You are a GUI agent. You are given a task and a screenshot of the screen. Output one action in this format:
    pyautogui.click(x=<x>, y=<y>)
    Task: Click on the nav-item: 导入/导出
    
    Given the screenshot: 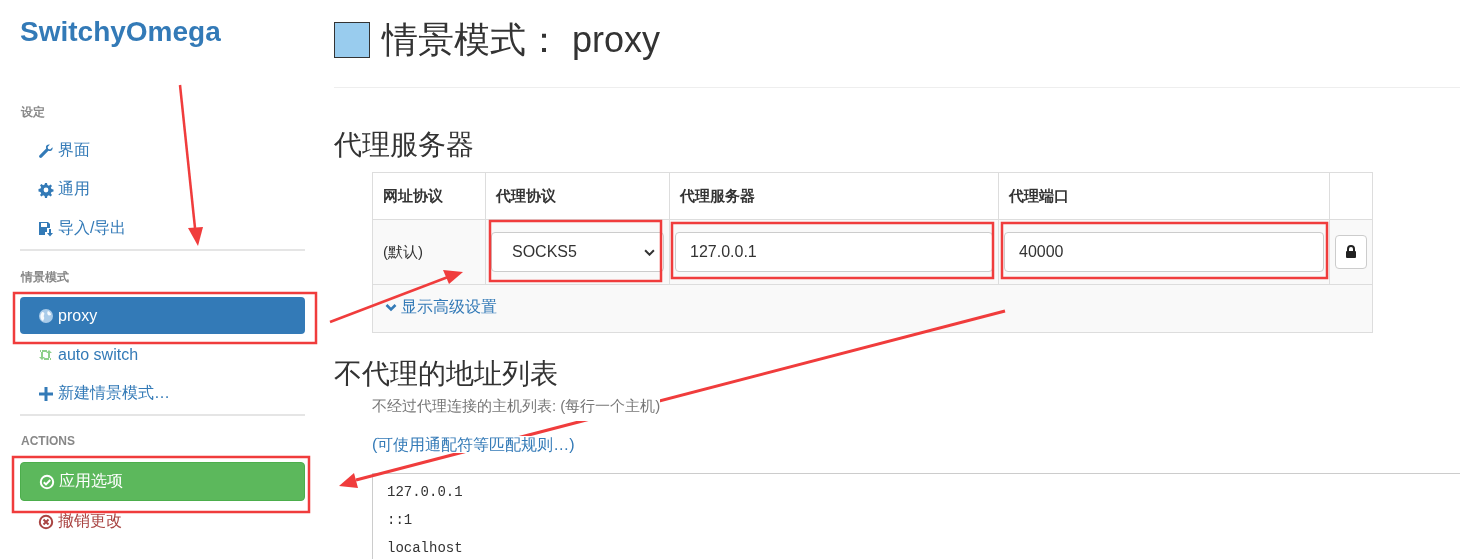 What is the action you would take?
    pyautogui.click(x=162, y=228)
    